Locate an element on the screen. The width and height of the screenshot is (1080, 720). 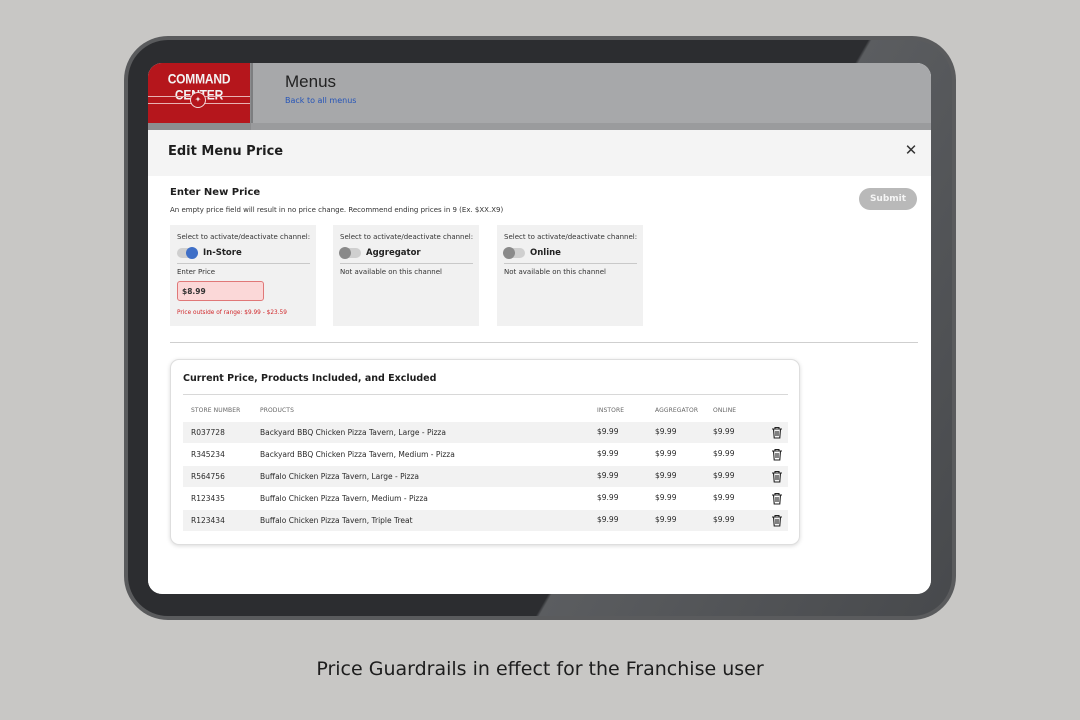
price-error-message: Price outside of range: $9.99 - $23.59 is located at coordinates (232, 313).